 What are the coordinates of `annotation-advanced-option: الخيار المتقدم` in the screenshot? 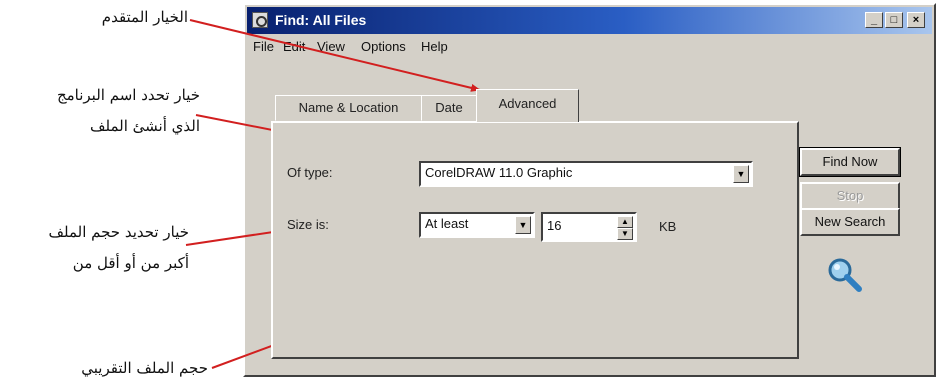 It's located at (144, 17).